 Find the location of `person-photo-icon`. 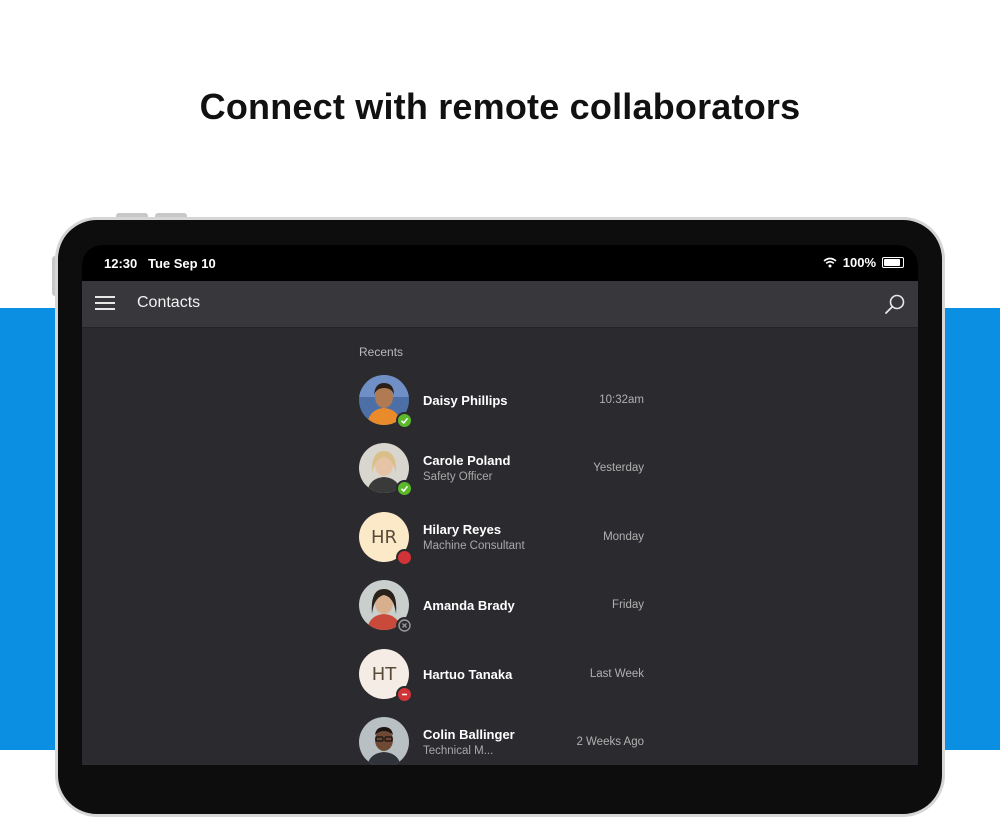

person-photo-icon is located at coordinates (384, 741).